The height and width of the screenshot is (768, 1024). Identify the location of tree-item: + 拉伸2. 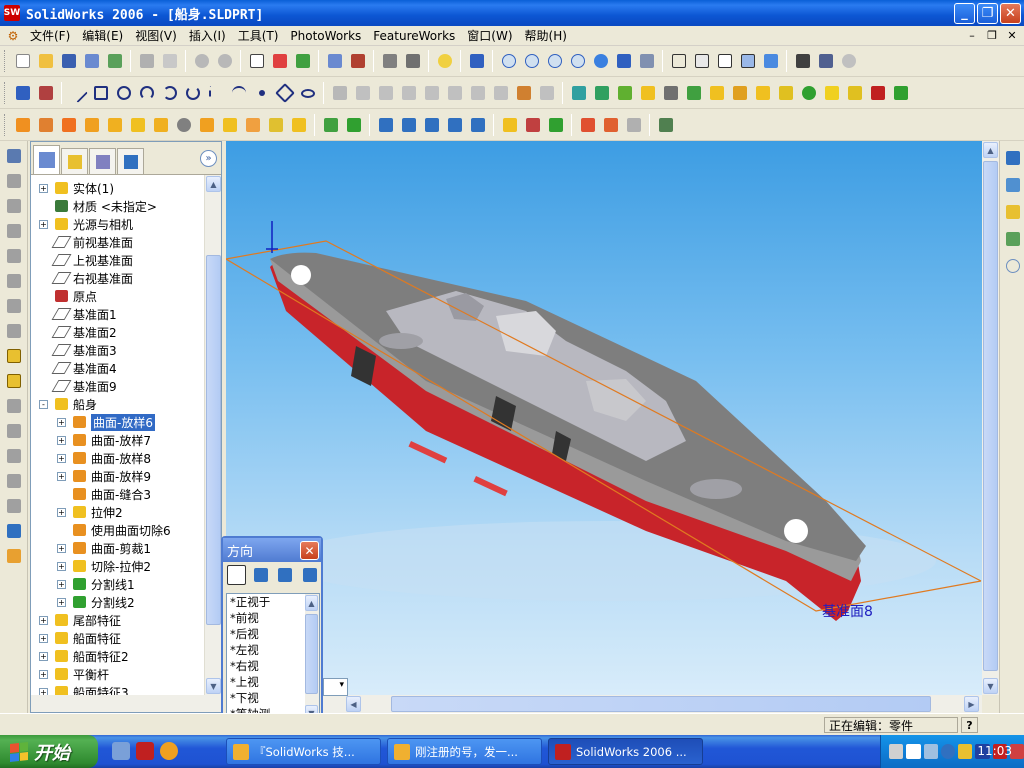
(90, 512).